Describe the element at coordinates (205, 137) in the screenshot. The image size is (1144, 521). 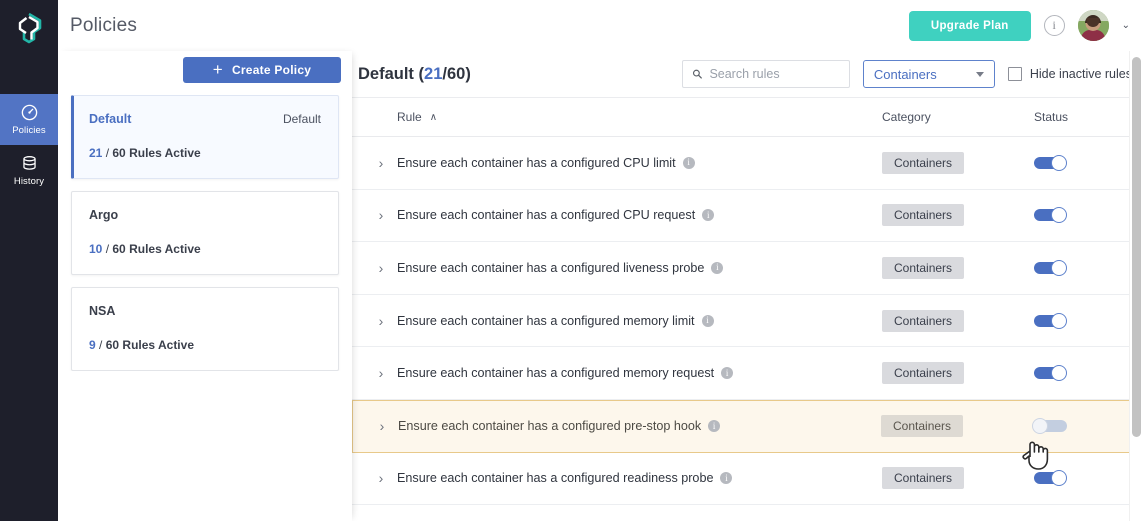
I see `policy-card-default: Default Default 21 / 60 Rules Active` at that location.